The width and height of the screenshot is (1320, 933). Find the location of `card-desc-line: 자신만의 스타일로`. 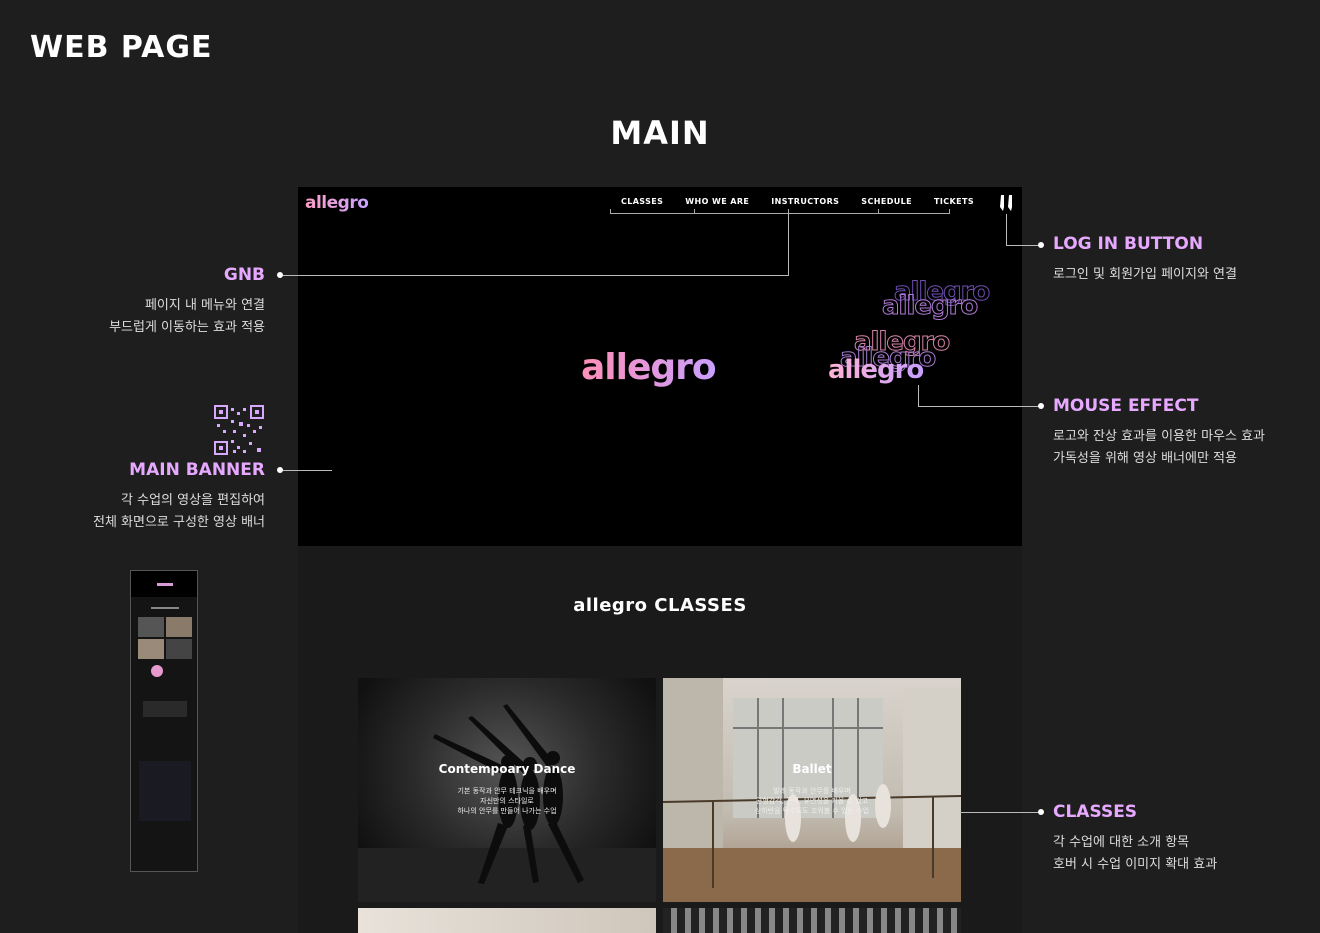

card-desc-line: 자신만의 스타일로 is located at coordinates (507, 801).